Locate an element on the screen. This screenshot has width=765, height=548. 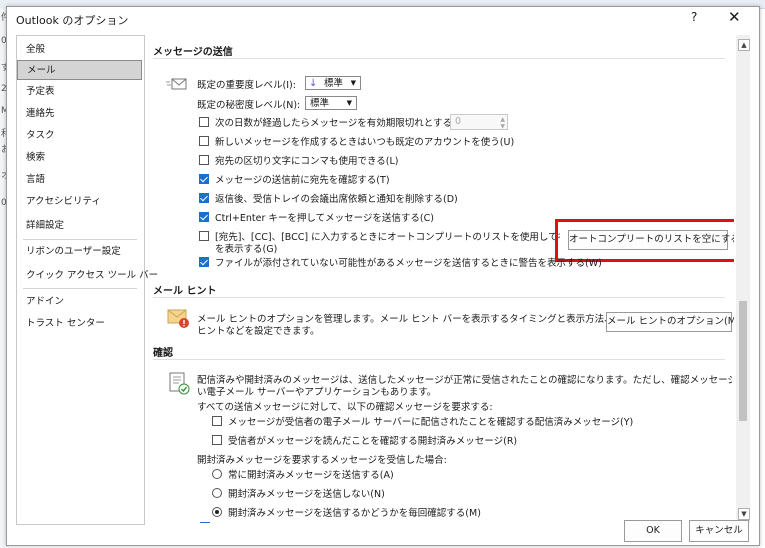
ok-button: OK is located at coordinates (653, 531).